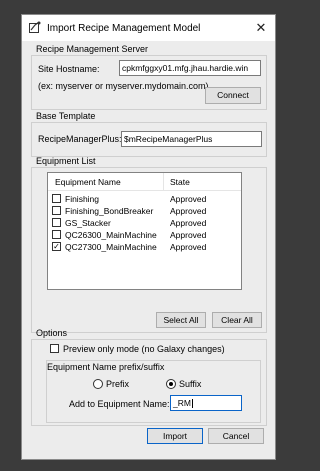 This screenshot has width=320, height=471. What do you see at coordinates (237, 320) in the screenshot?
I see `clear-all-button: Clear All` at bounding box center [237, 320].